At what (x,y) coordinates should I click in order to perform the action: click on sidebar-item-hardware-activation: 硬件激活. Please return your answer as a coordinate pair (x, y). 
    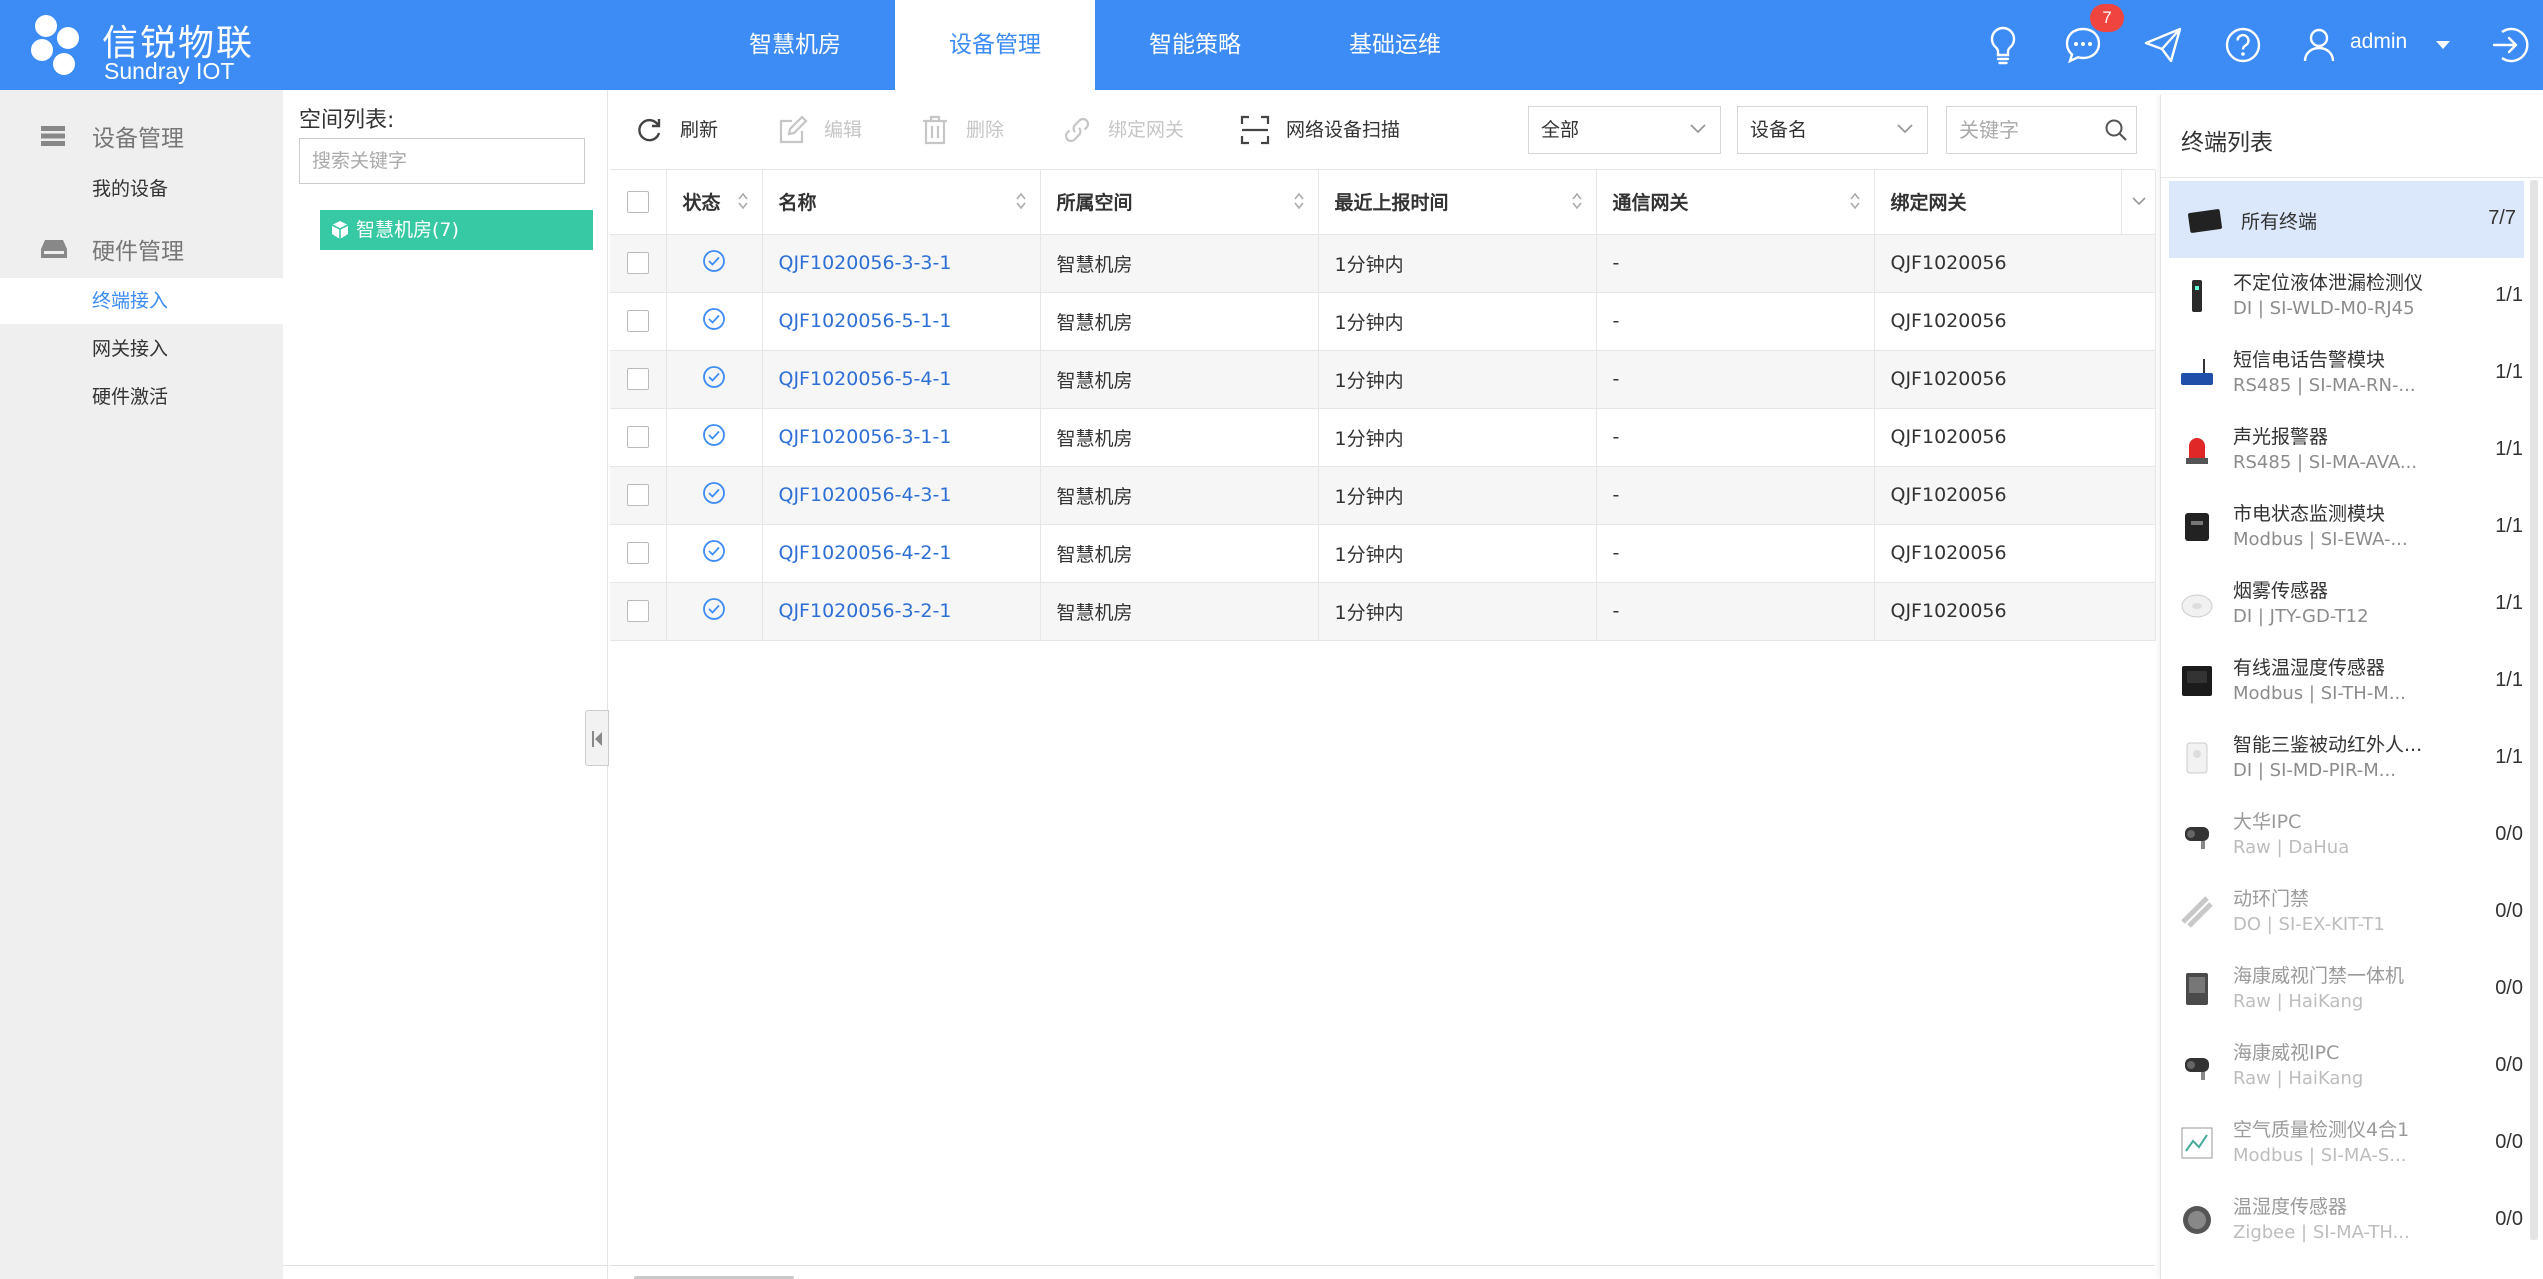
    Looking at the image, I should click on (141, 397).